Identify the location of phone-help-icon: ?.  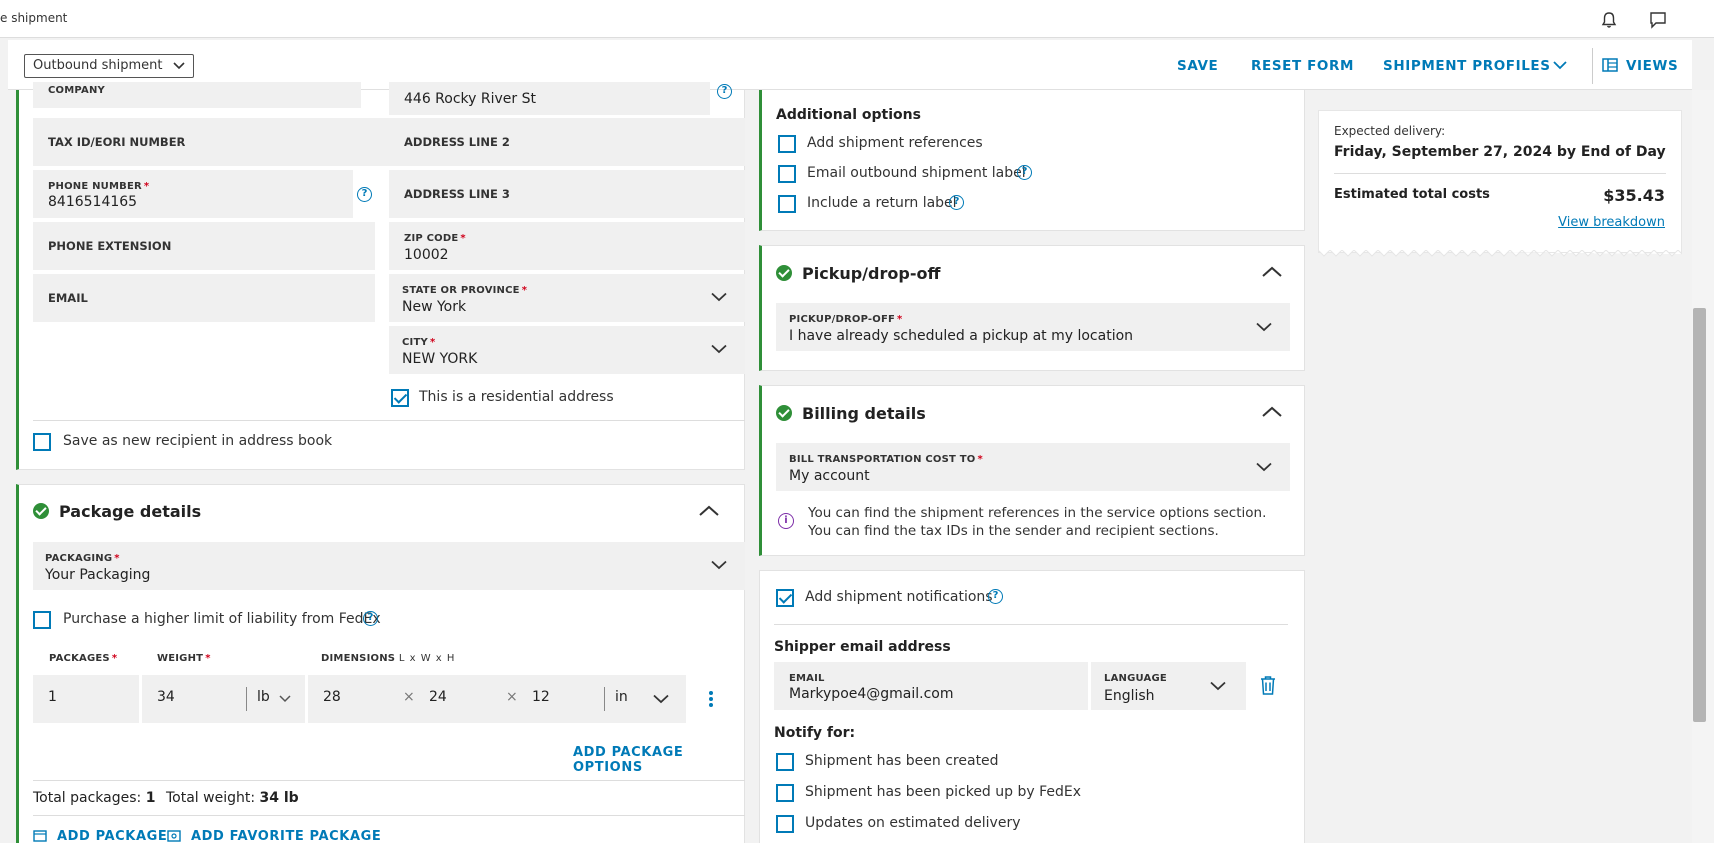
(364, 194).